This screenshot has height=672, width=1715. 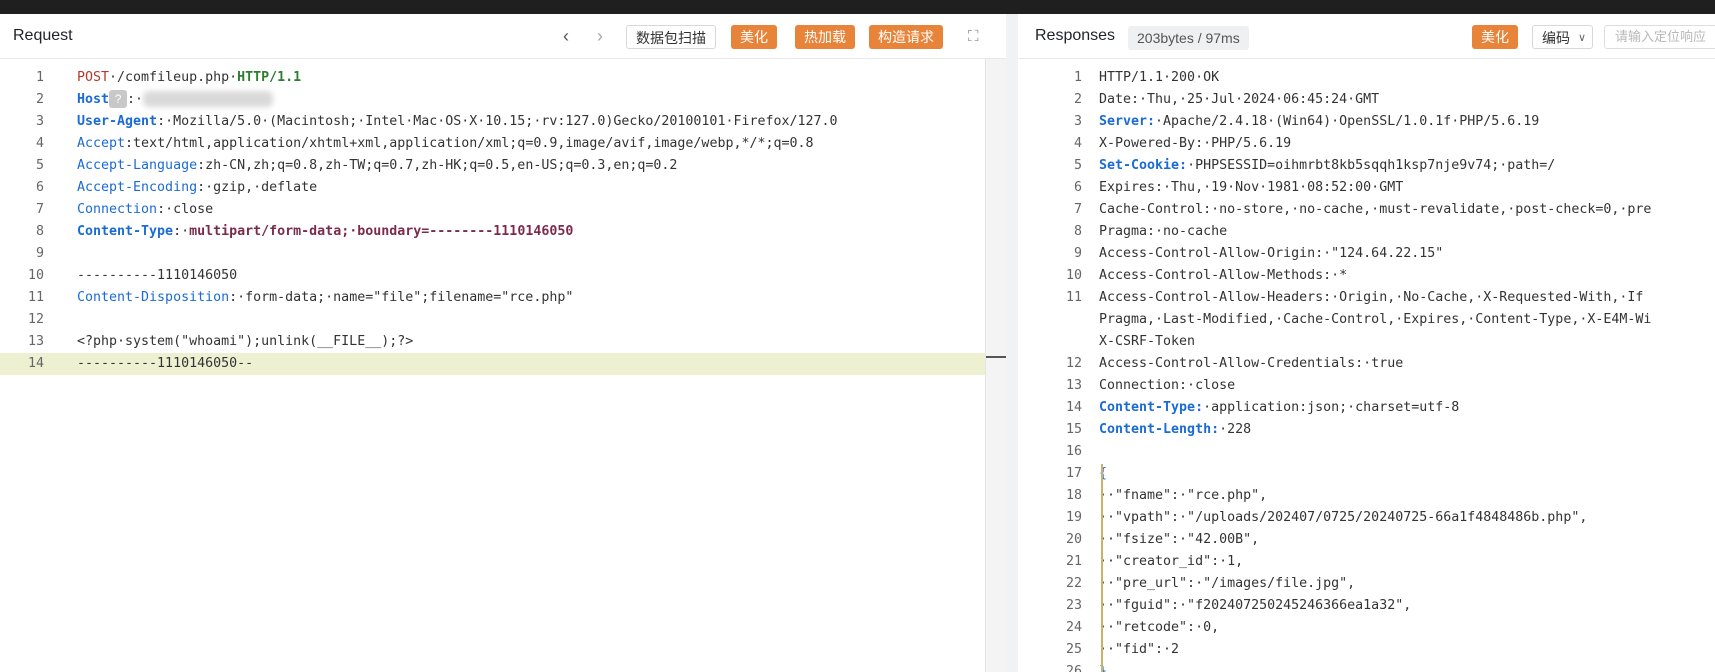 What do you see at coordinates (1366, 188) in the screenshot?
I see `code-line: 6 Expires:·Thu,·19·Nov·1981·08:52:00·GMT` at bounding box center [1366, 188].